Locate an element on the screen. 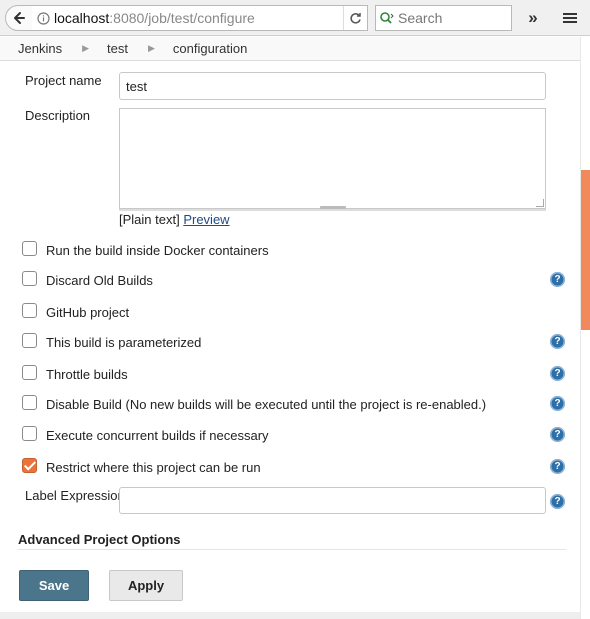 This screenshot has width=590, height=619. discard-old-builds-label: Discard Old Builds is located at coordinates (99, 280).